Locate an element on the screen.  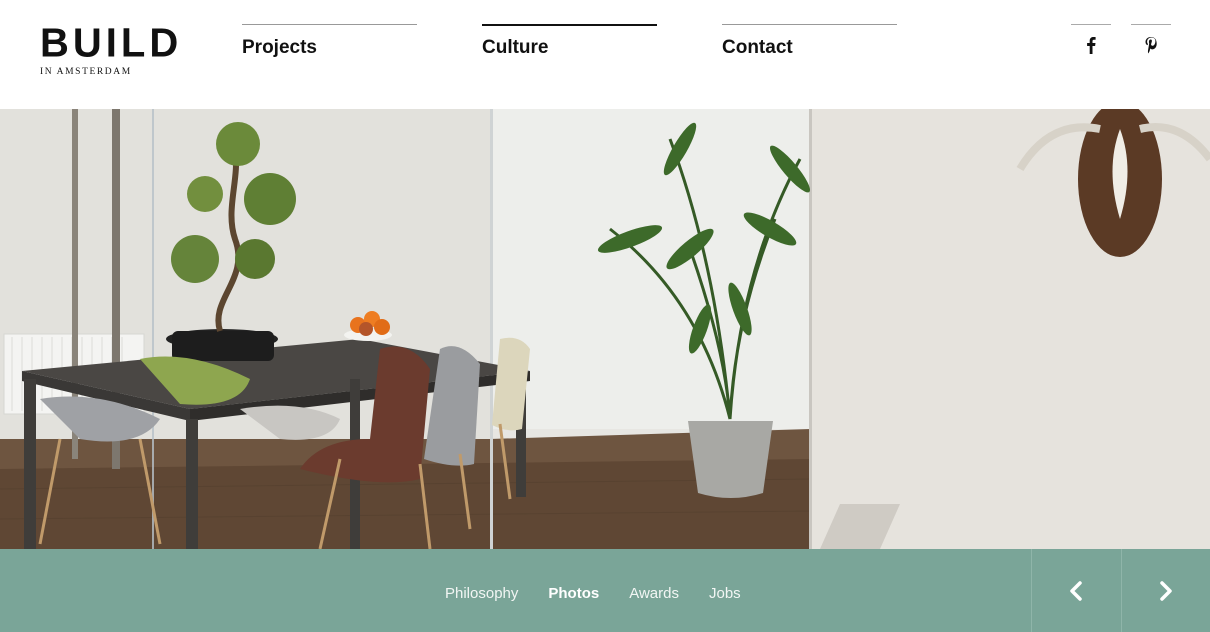
section-subnav-bar: Philosophy Photos Awards Jobs is located at coordinates (605, 590).